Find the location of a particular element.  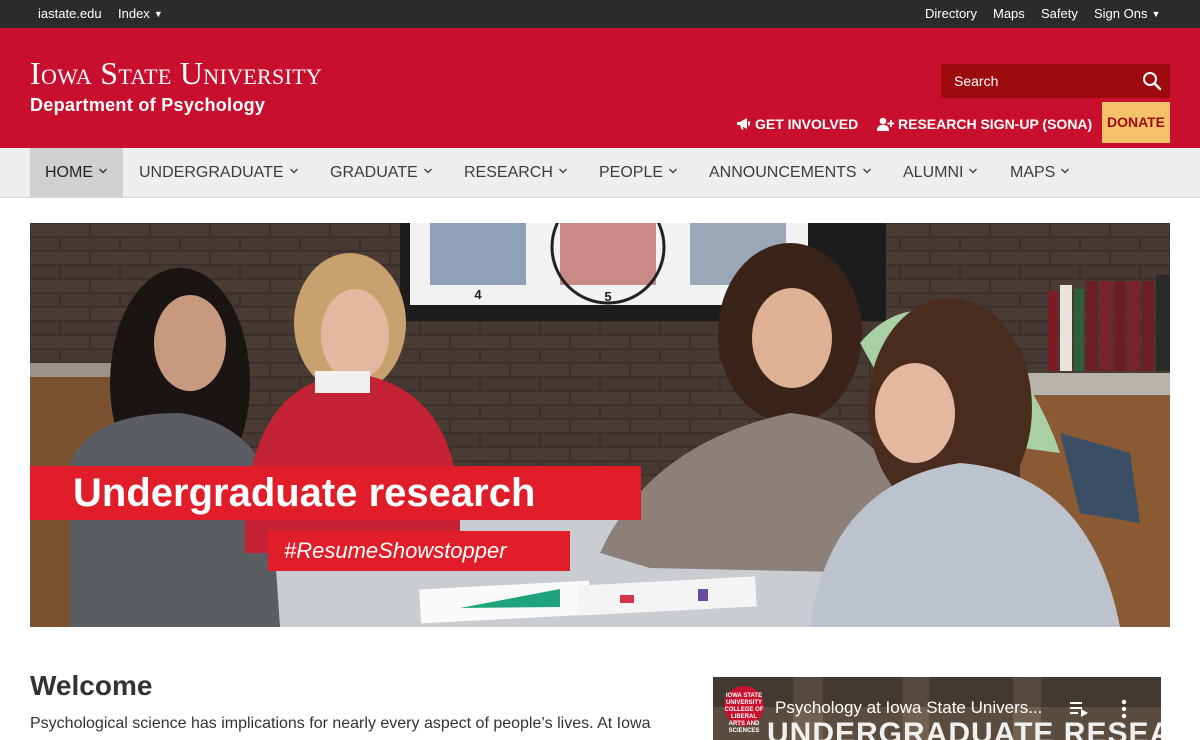

nav-item-alumni: ALUMNI is located at coordinates (940, 172).